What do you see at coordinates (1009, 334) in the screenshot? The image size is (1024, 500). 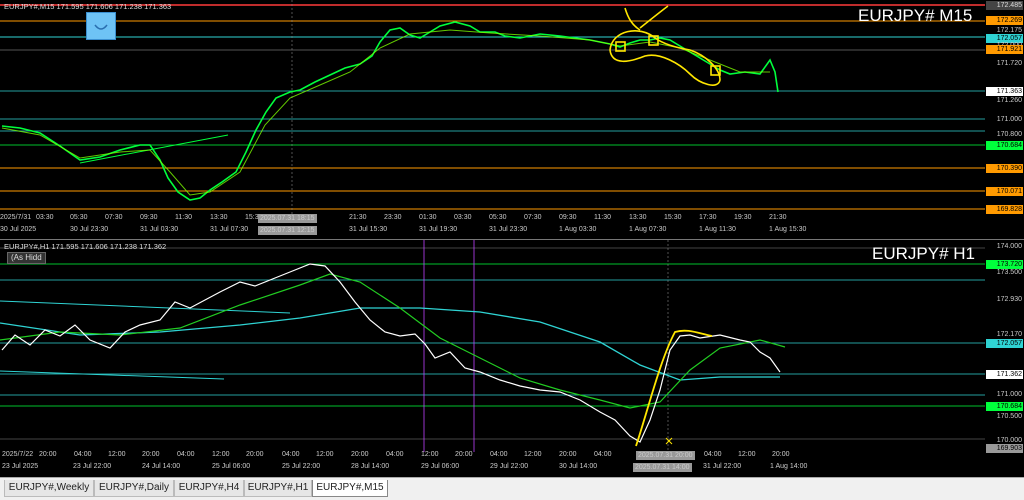 I see `price-label: 172.170` at bounding box center [1009, 334].